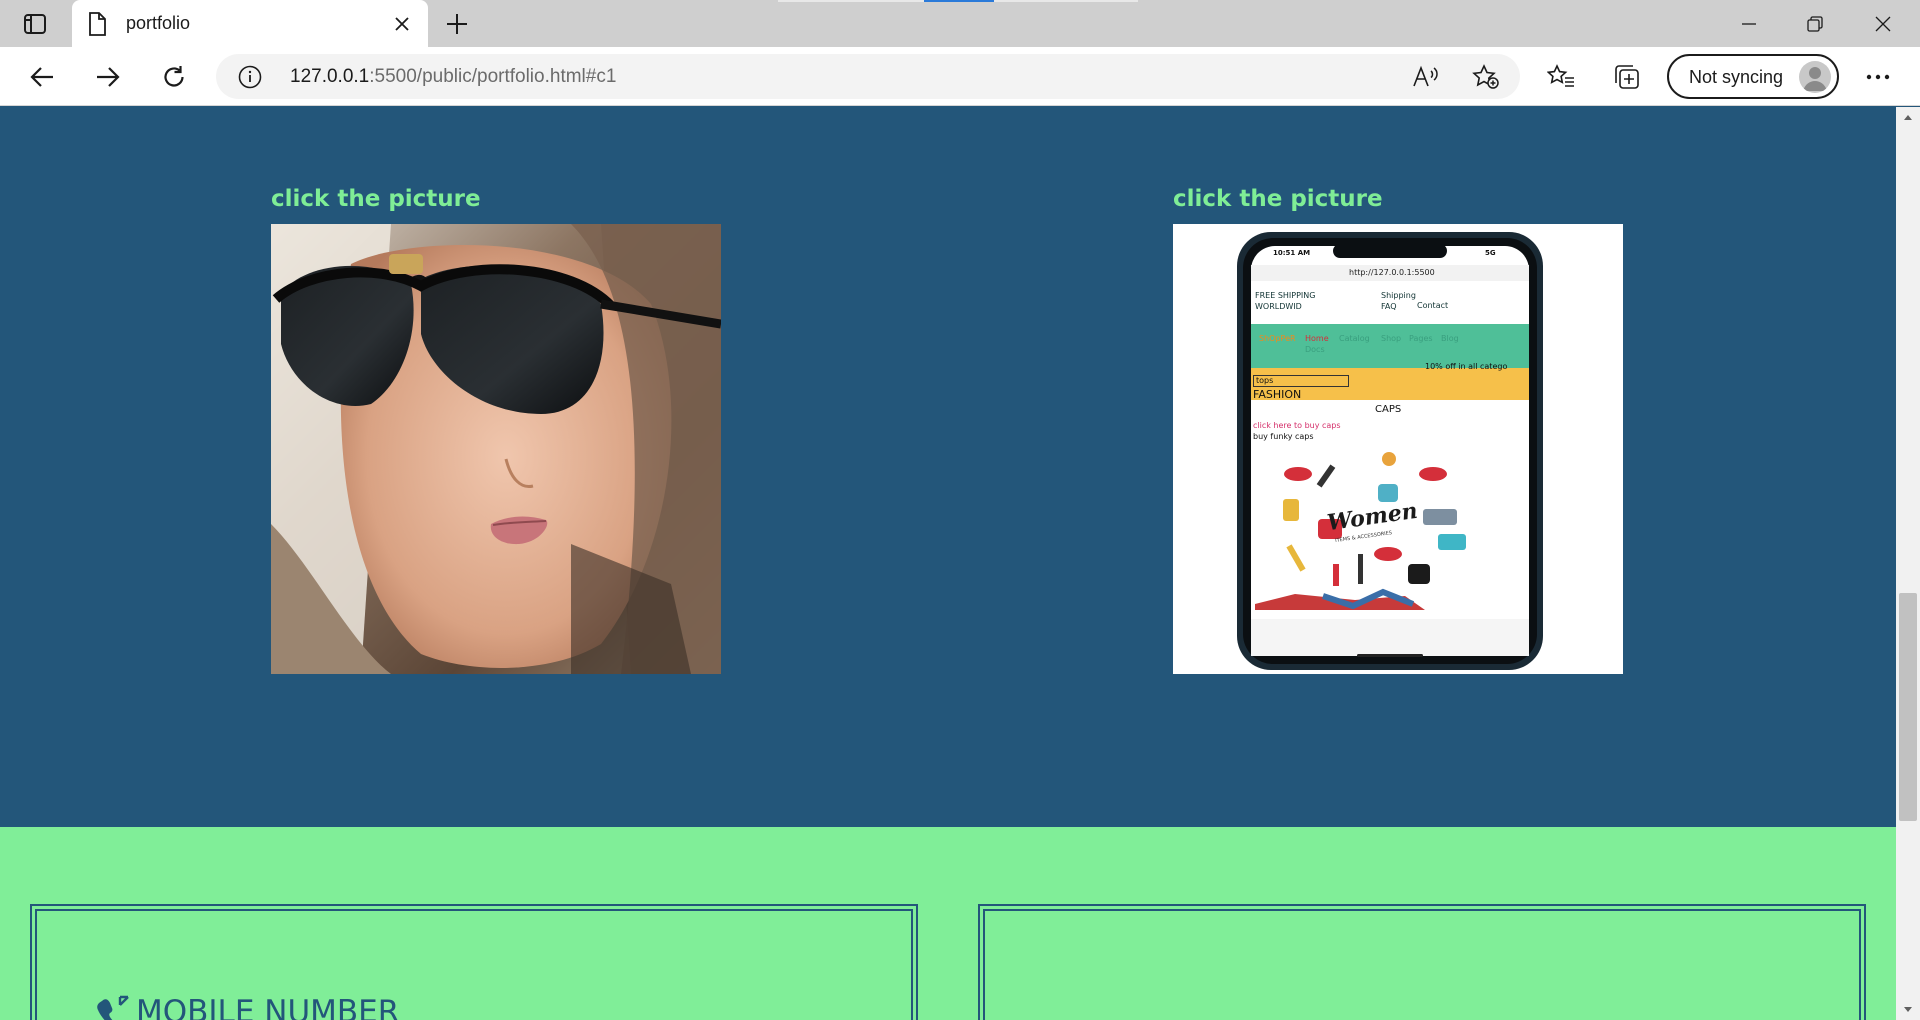 The width and height of the screenshot is (1920, 1020). I want to click on collections-icon, so click(1627, 77).